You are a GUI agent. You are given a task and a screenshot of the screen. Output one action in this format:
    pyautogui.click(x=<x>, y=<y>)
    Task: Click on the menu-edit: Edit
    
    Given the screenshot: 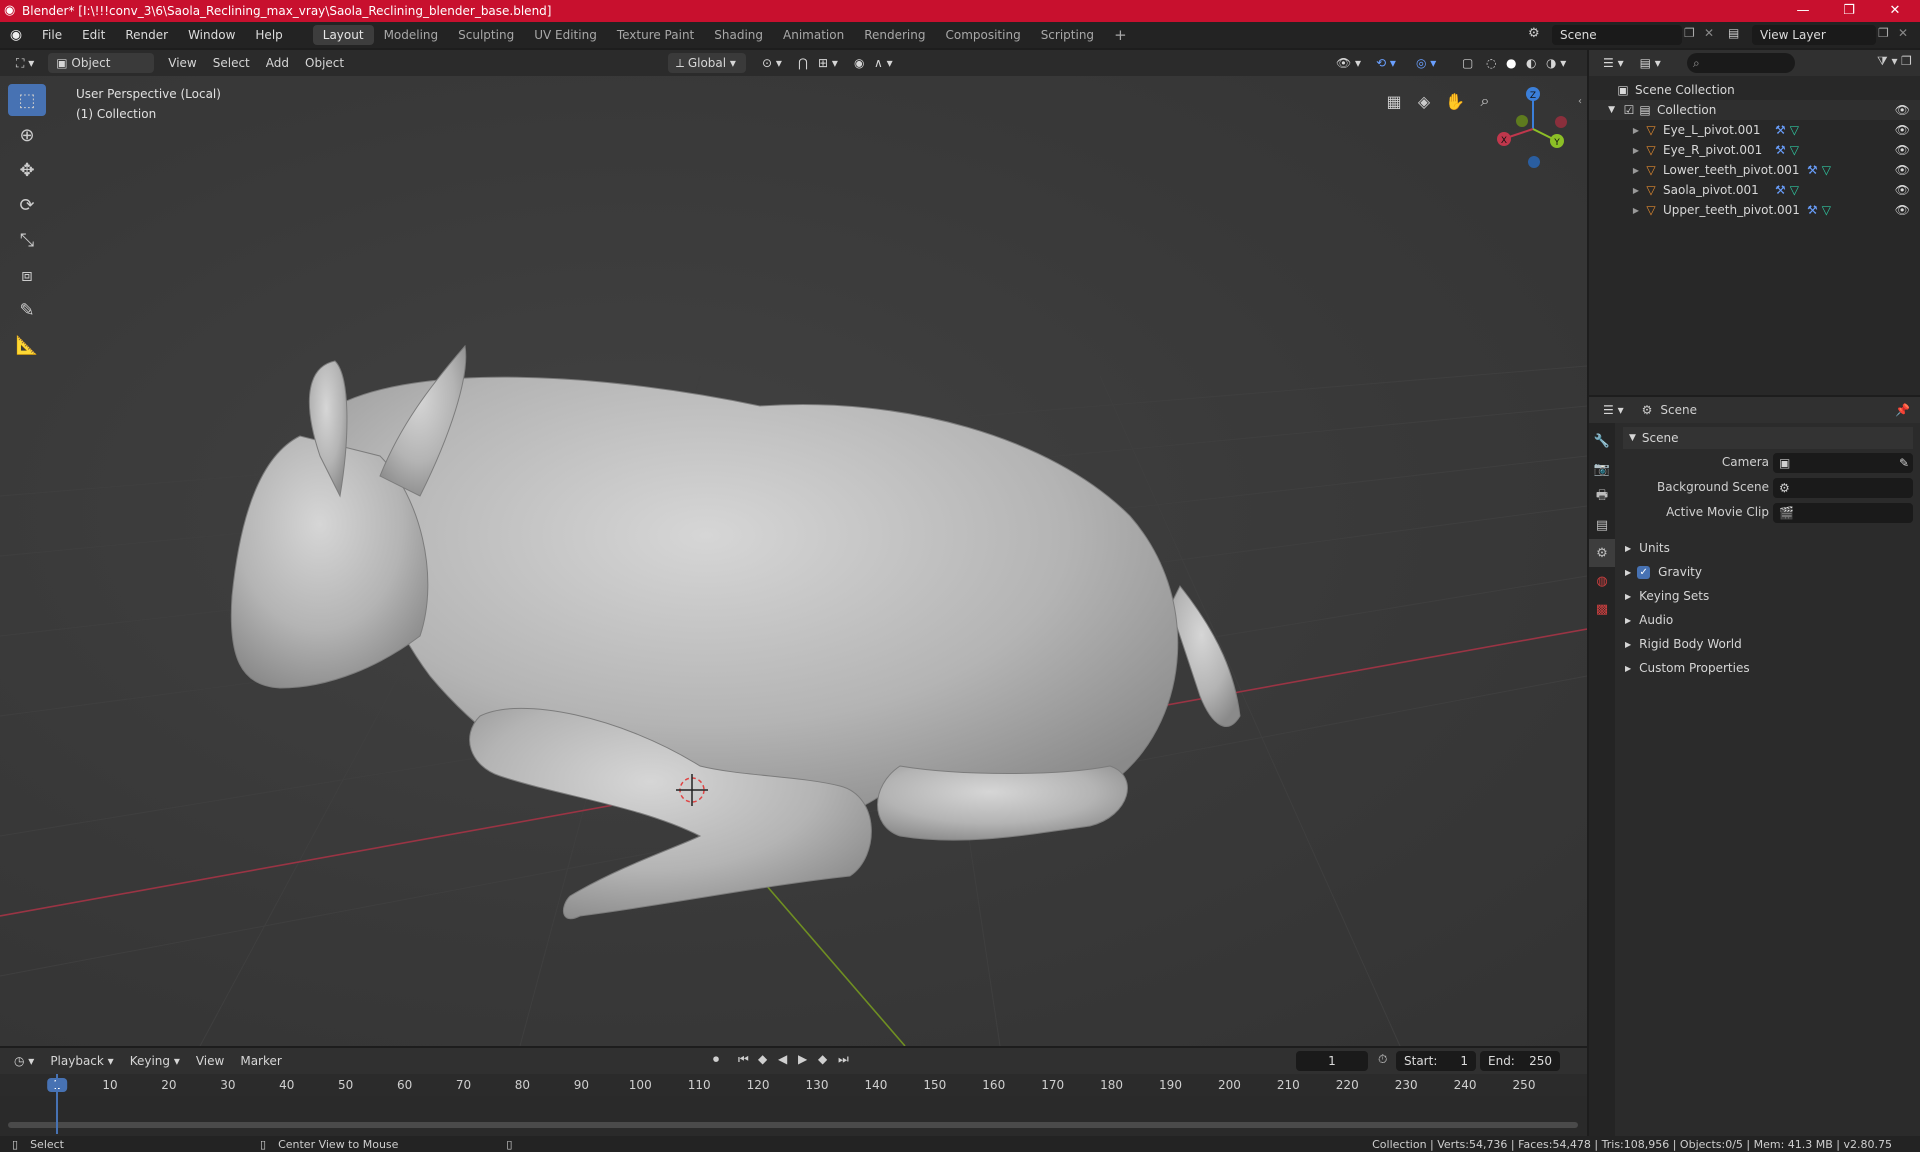 What is the action you would take?
    pyautogui.click(x=93, y=35)
    